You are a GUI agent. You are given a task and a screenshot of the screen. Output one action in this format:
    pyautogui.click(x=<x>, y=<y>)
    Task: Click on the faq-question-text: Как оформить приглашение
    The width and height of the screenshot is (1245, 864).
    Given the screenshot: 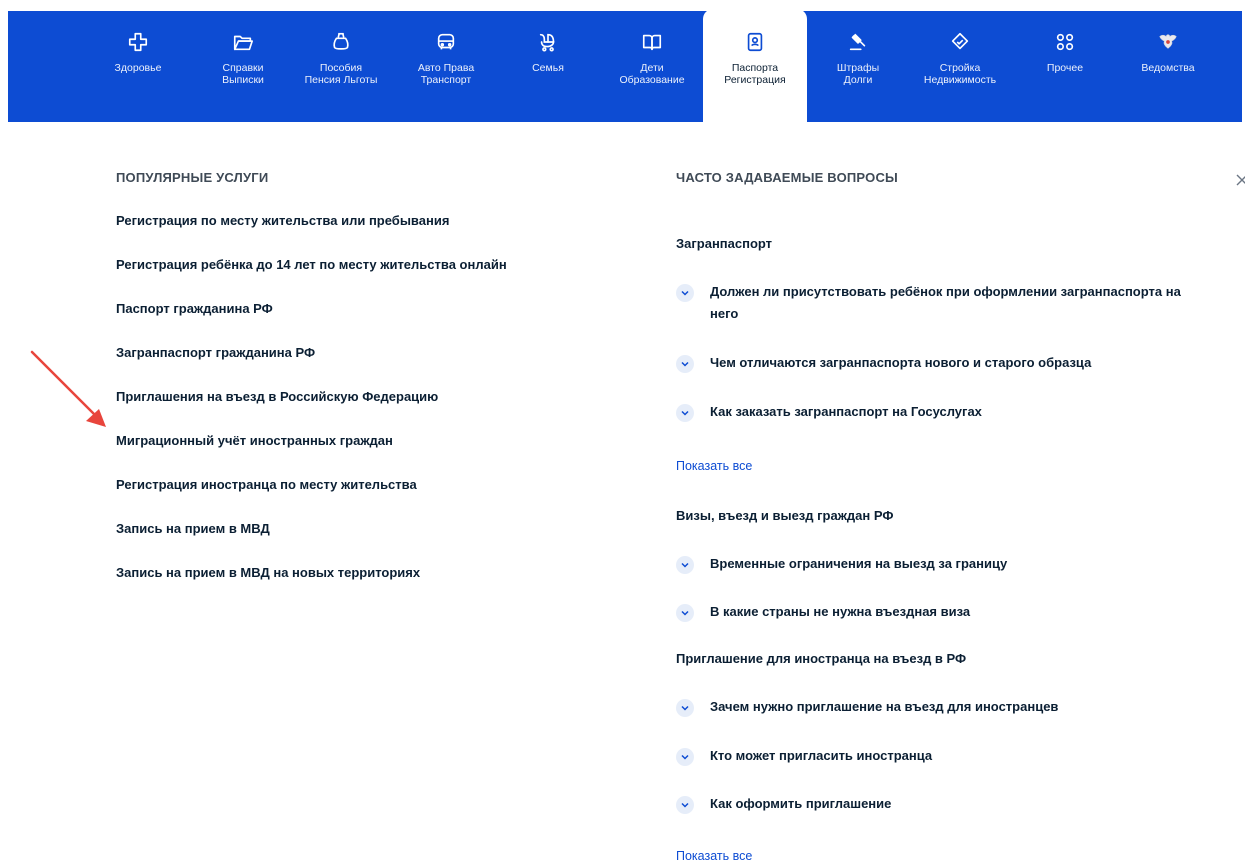 What is the action you would take?
    pyautogui.click(x=801, y=803)
    